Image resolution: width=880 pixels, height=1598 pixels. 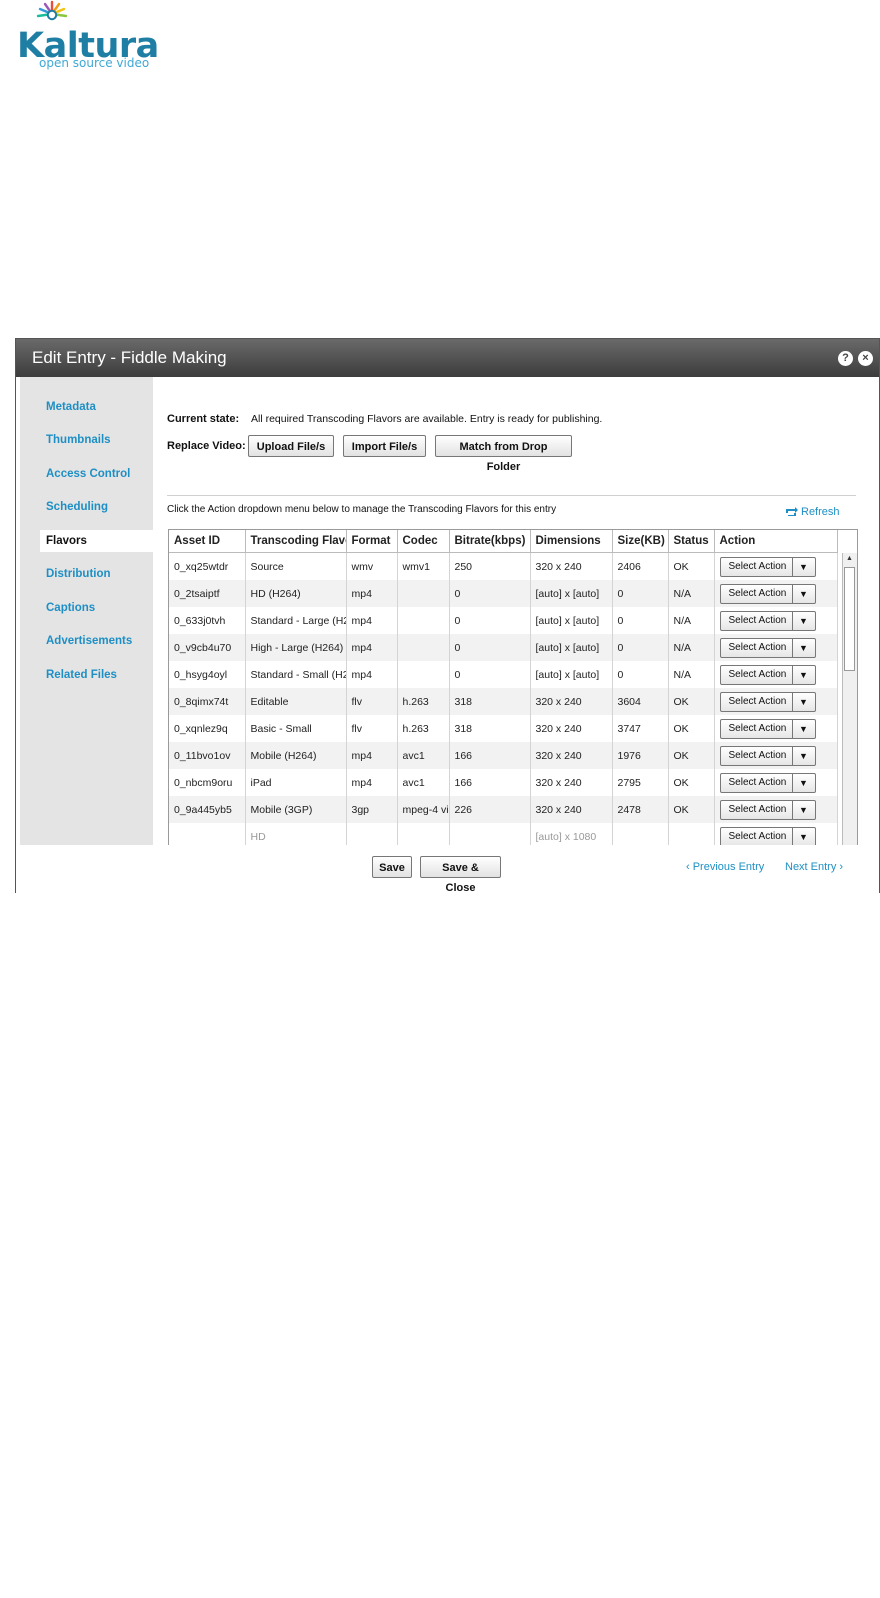 What do you see at coordinates (571, 782) in the screenshot?
I see `table-cell: 320 x 240` at bounding box center [571, 782].